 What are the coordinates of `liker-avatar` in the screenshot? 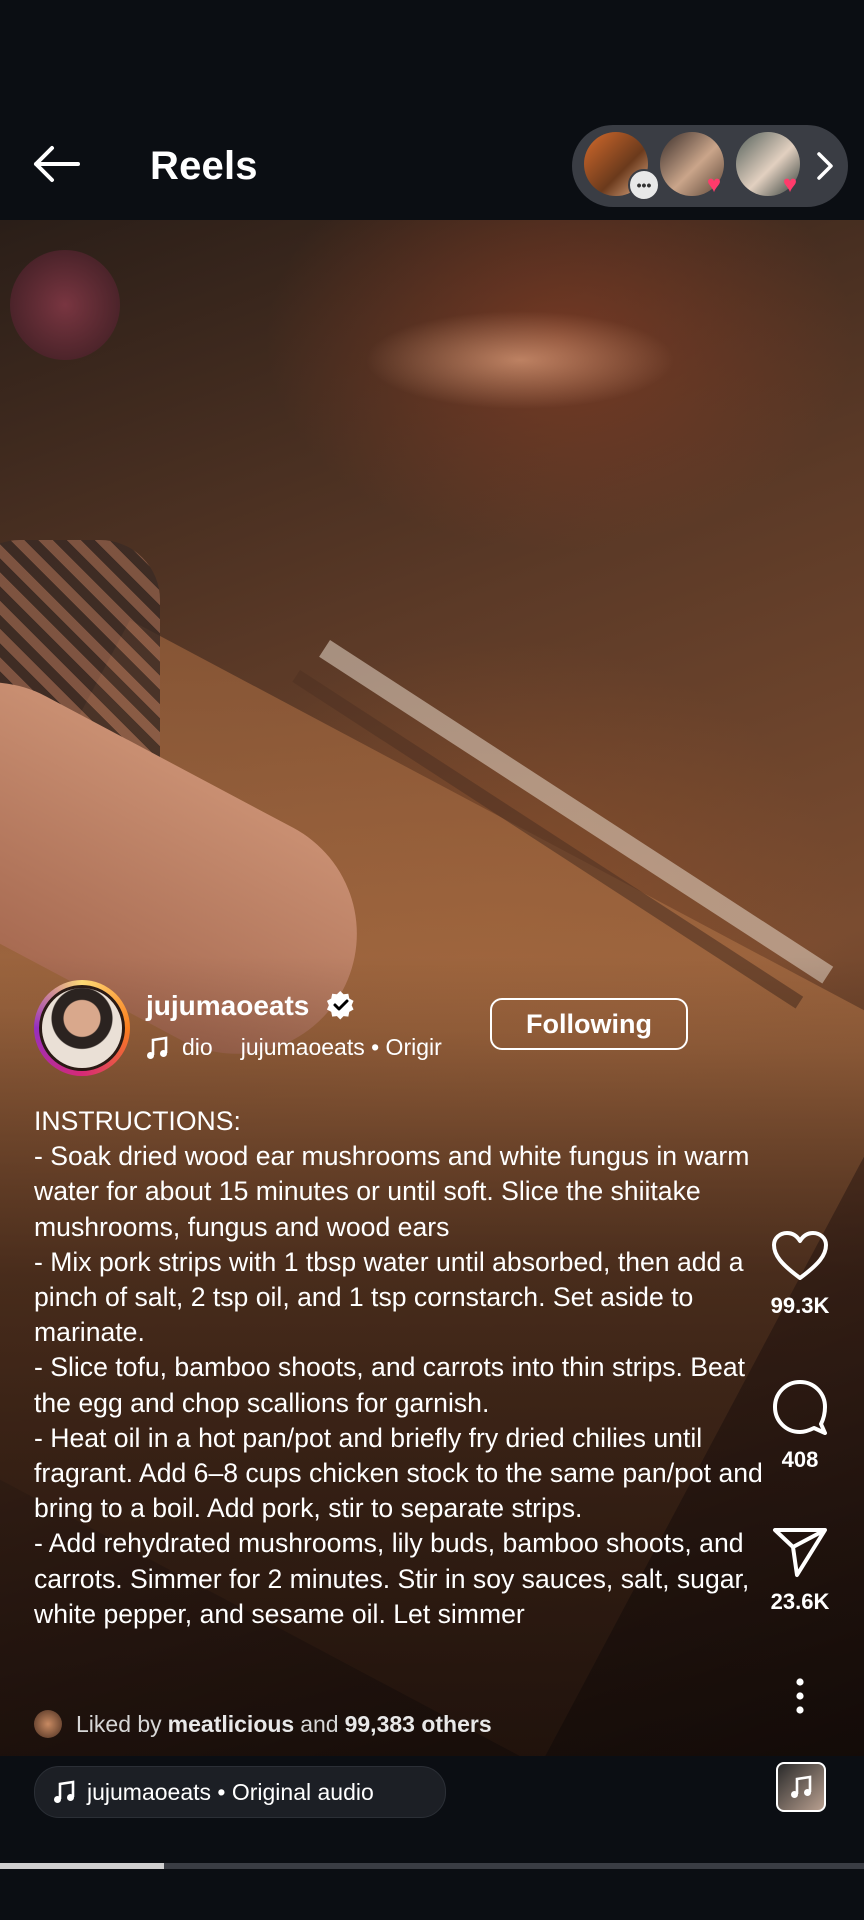 It's located at (48, 1724).